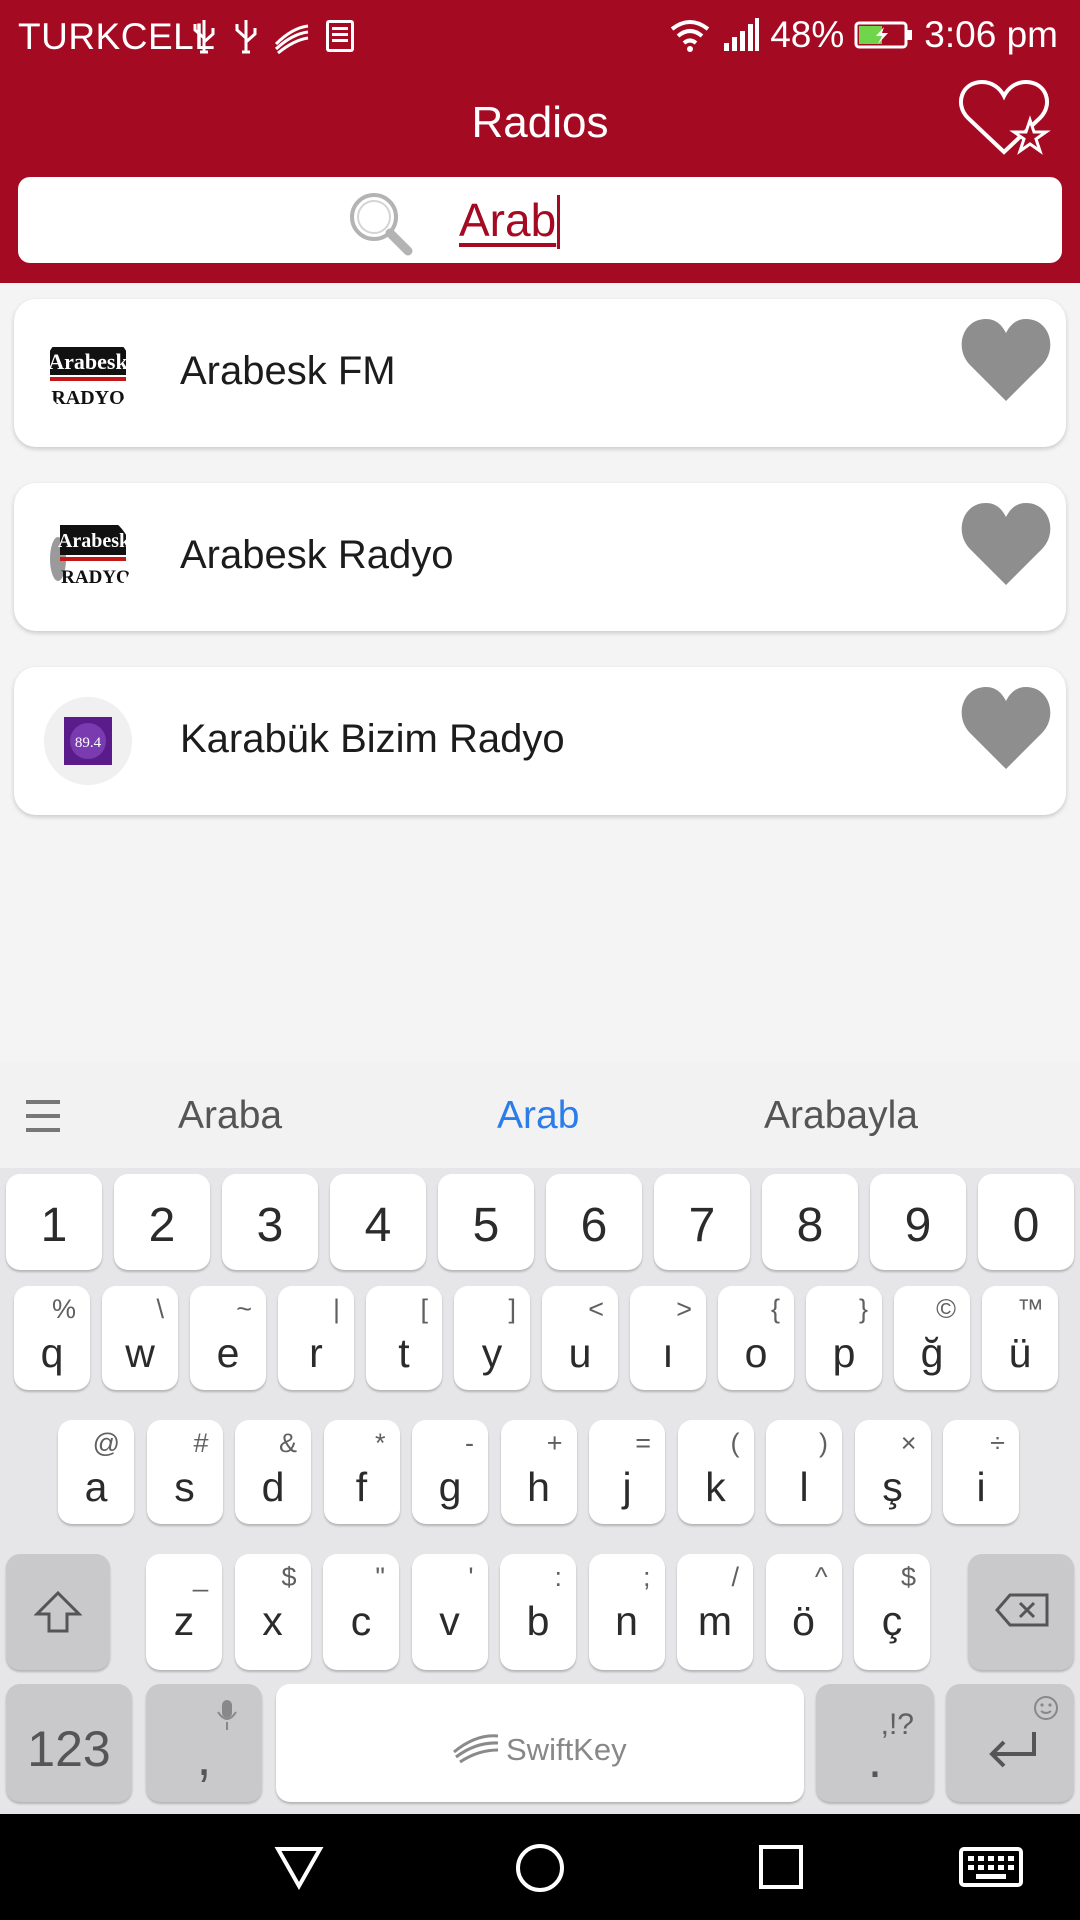 This screenshot has height=1920, width=1080. Describe the element at coordinates (918, 1222) in the screenshot. I see `key-9: 9` at that location.